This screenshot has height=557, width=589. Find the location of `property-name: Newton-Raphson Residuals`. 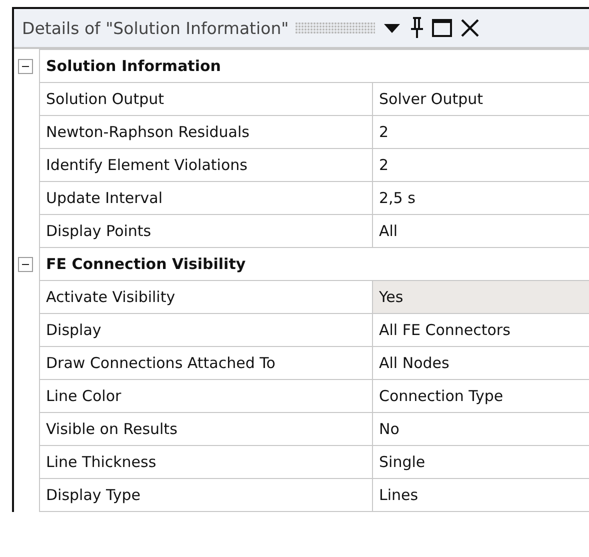

property-name: Newton-Raphson Residuals is located at coordinates (206, 132).